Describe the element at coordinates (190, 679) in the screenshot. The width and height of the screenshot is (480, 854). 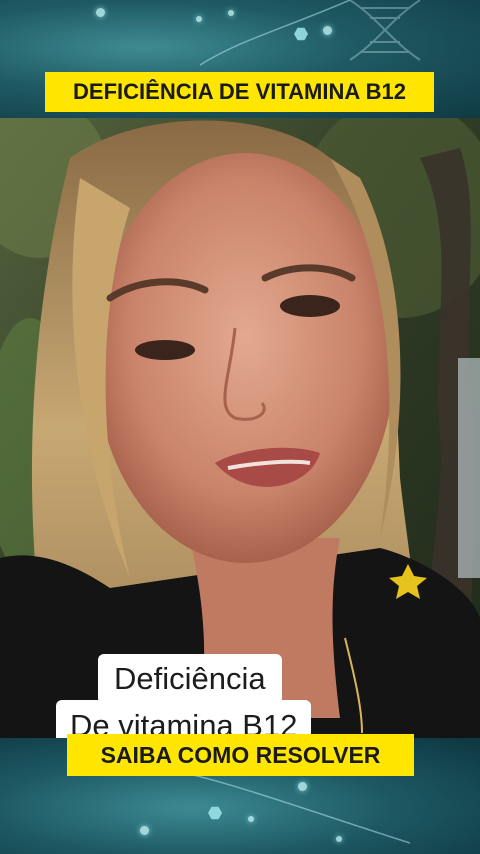
I see `caption-line-1: Deficiência` at that location.